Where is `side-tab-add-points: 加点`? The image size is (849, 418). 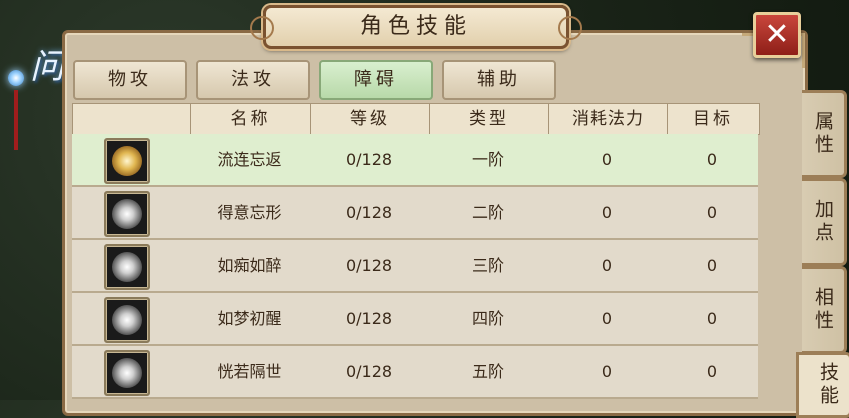 side-tab-add-points: 加点 is located at coordinates (824, 222).